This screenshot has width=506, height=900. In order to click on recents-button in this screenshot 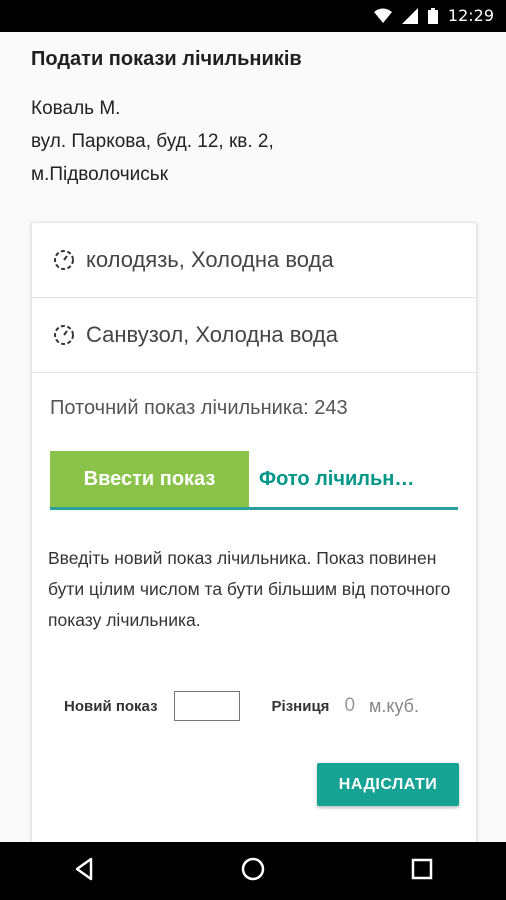, I will do `click(422, 871)`.